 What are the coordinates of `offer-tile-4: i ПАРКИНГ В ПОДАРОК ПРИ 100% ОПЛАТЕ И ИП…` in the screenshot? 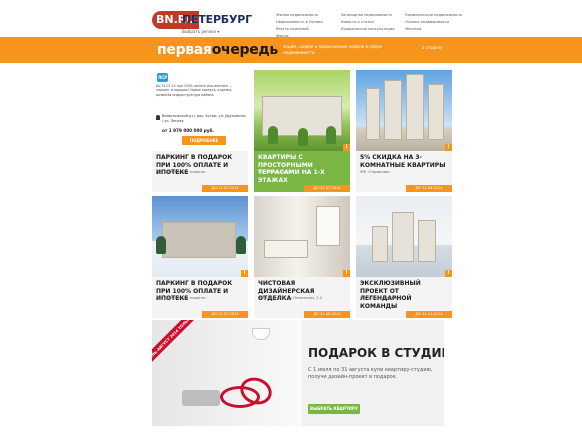 It's located at (200, 257).